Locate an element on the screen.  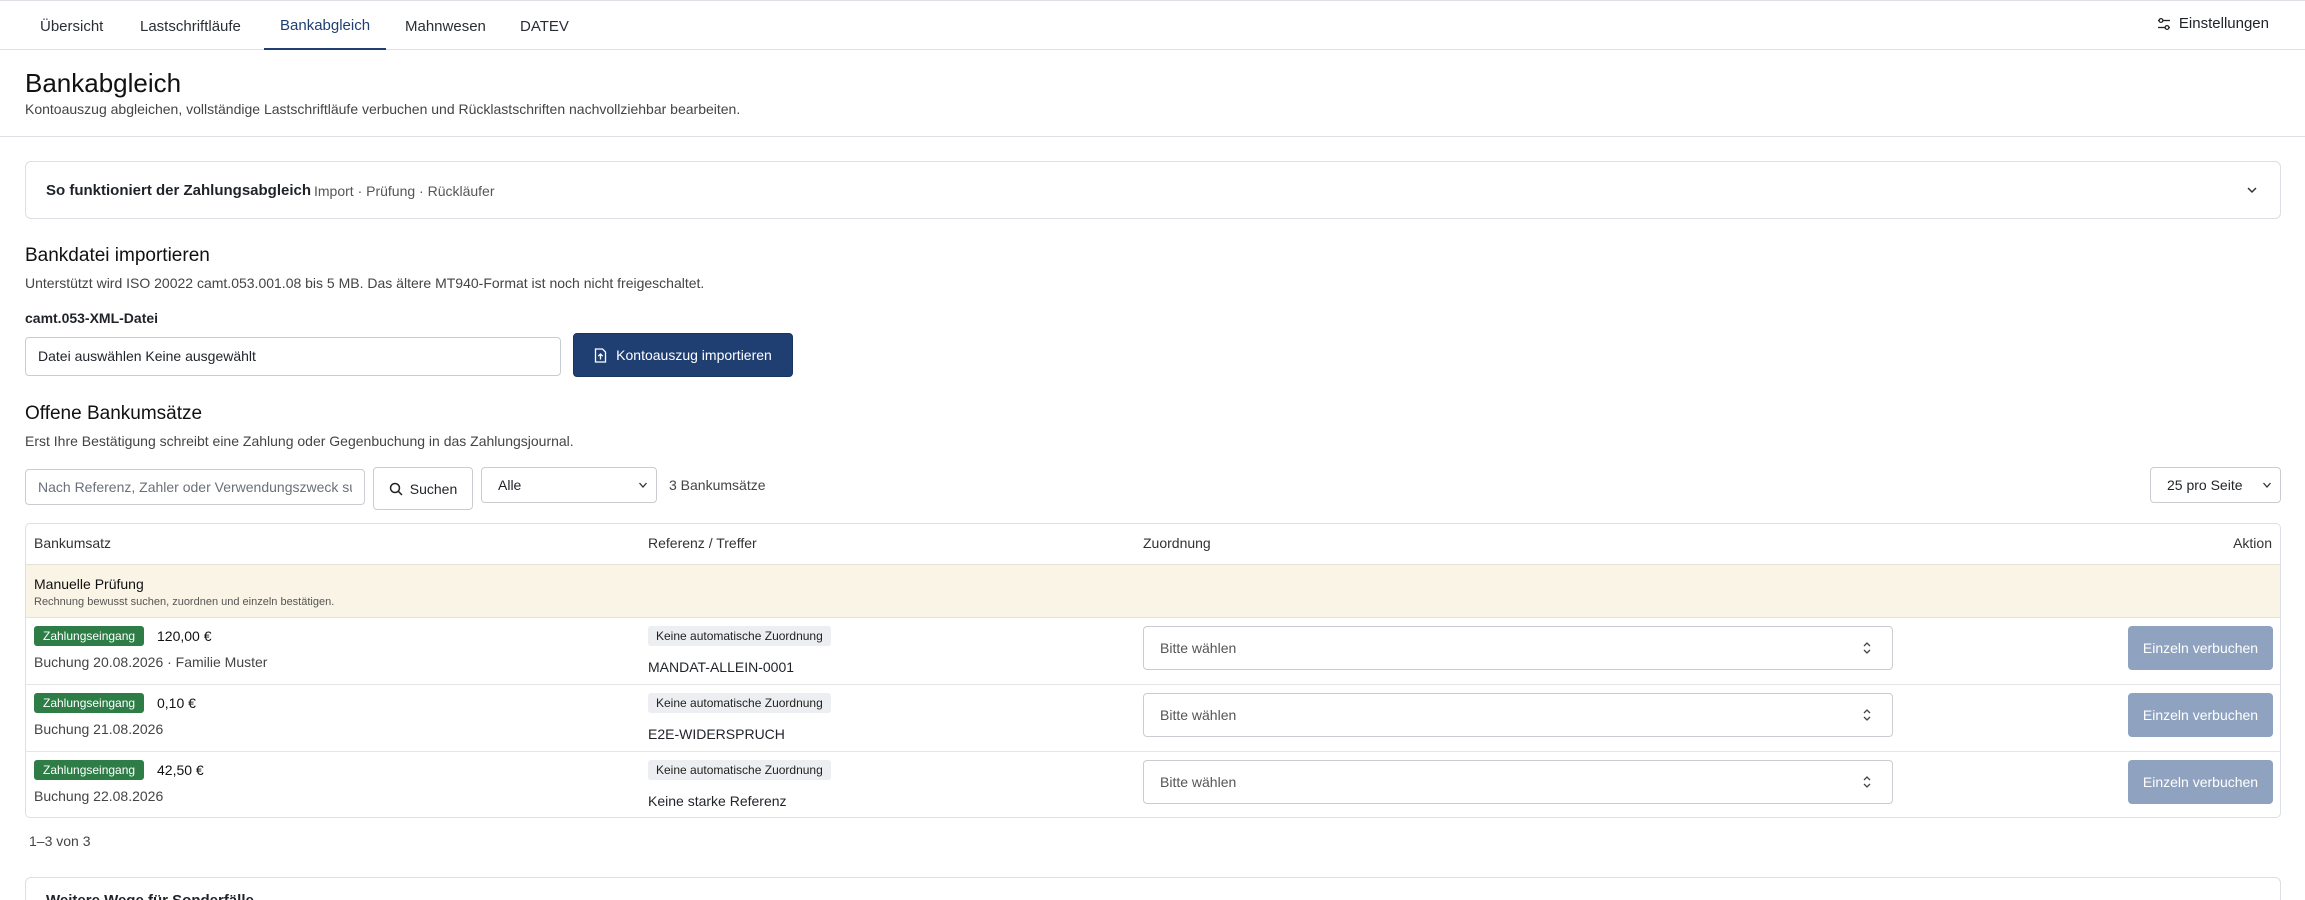
booking-info: Buchung 21.08.2026 is located at coordinates (99, 729).